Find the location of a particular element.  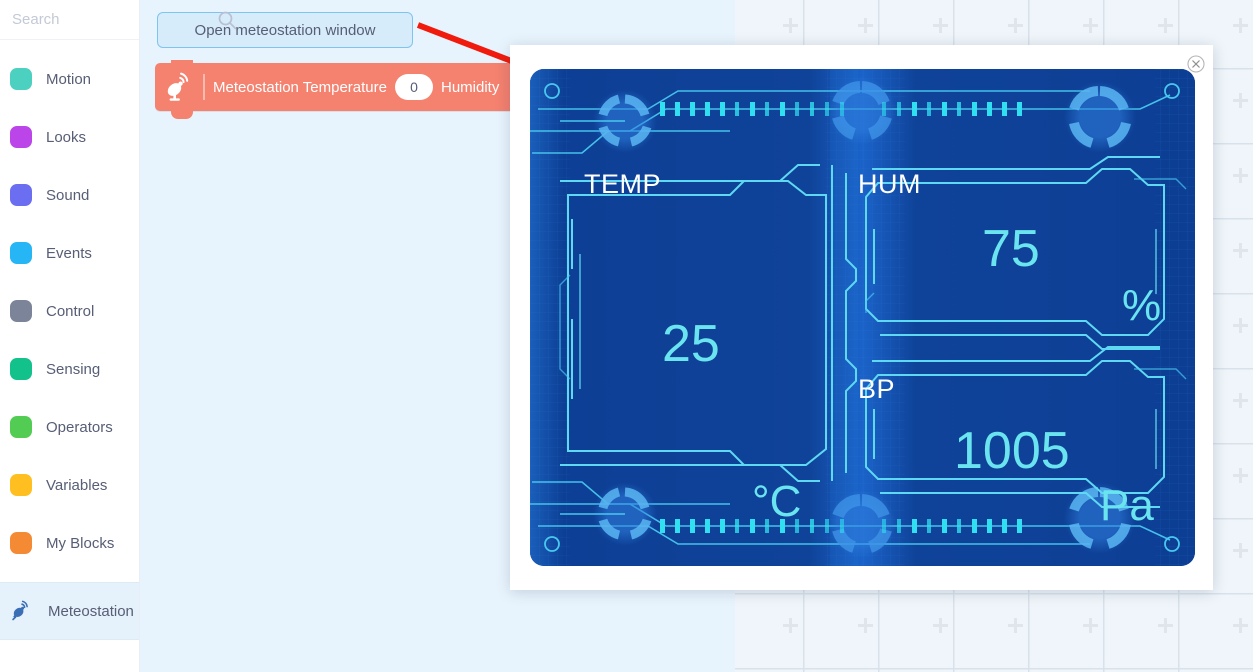

sidebar-item-operators: Operators is located at coordinates (69, 427).